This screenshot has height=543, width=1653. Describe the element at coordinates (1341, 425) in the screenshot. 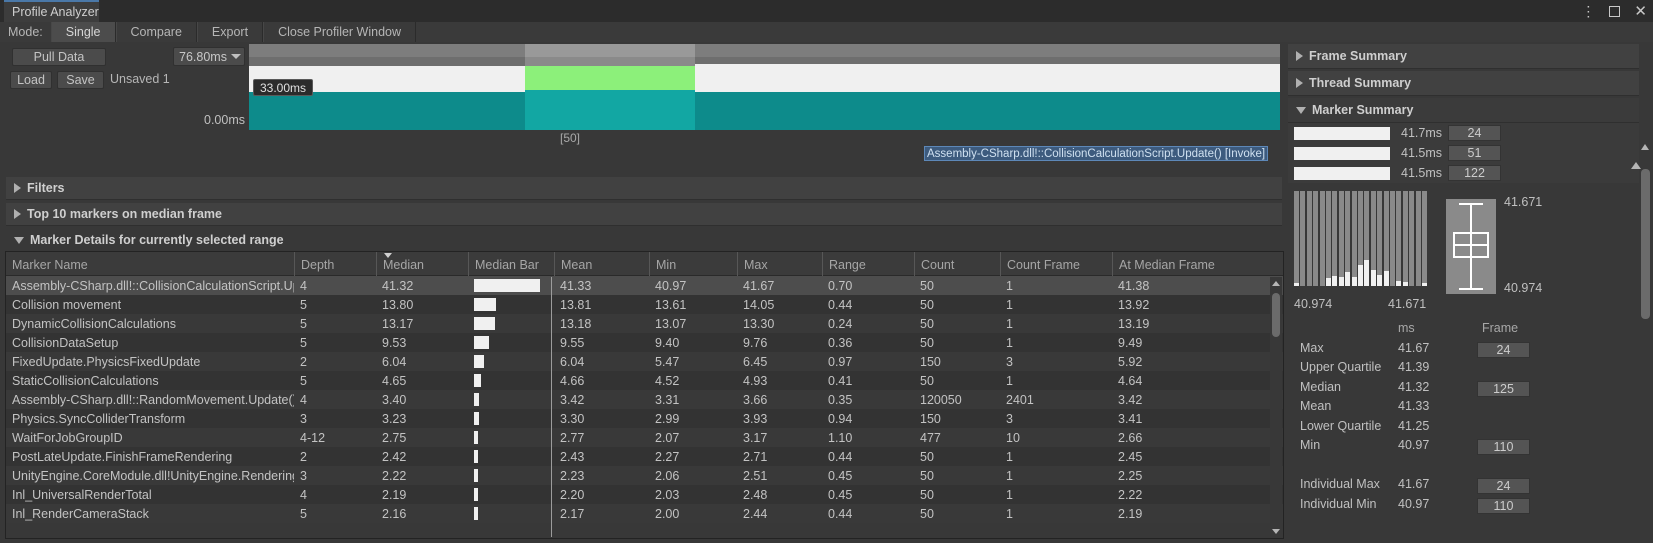

I see `stats-label: Lower Quartile` at that location.